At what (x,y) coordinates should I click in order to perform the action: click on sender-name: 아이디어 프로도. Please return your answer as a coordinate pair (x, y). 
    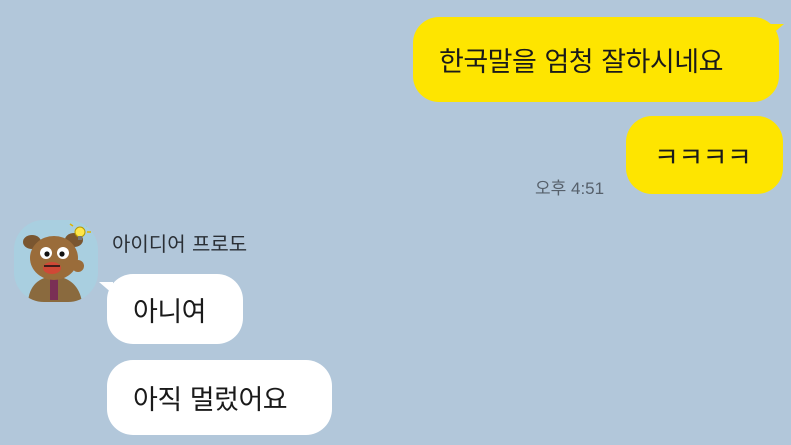
    Looking at the image, I should click on (180, 244).